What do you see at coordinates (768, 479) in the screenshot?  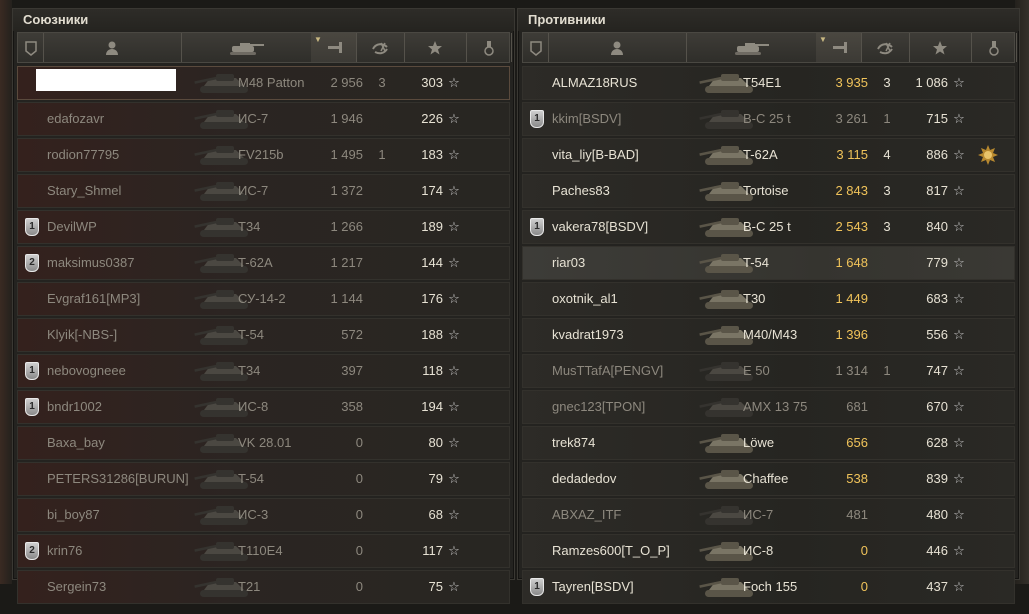 I see `enemies-table-row: dedadedov Chaffee 538 839 ☆` at bounding box center [768, 479].